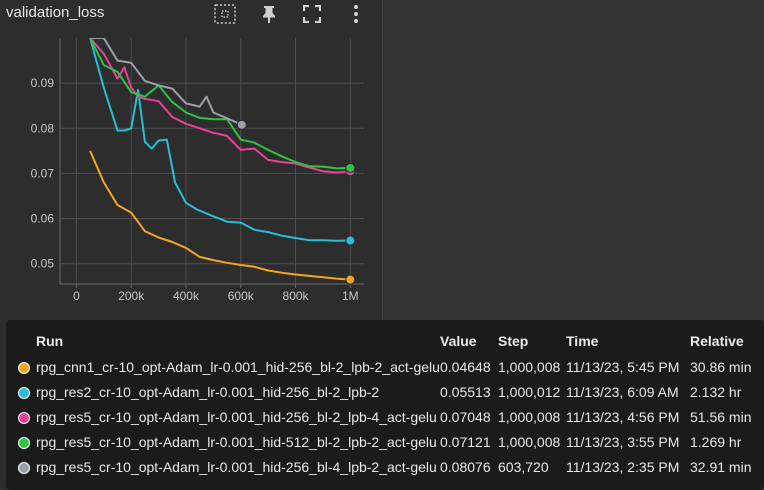 The image size is (764, 490). Describe the element at coordinates (717, 341) in the screenshot. I see `relative-column-header: Relative` at that location.